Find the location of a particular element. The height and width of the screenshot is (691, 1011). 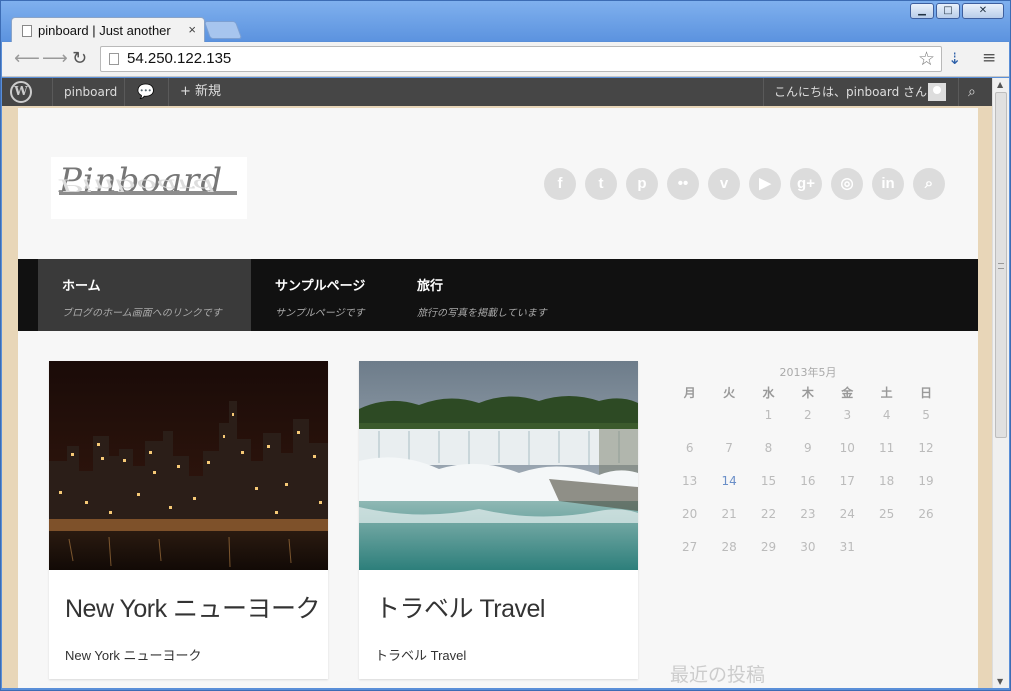

google-plus-icon: g+ is located at coordinates (806, 184).